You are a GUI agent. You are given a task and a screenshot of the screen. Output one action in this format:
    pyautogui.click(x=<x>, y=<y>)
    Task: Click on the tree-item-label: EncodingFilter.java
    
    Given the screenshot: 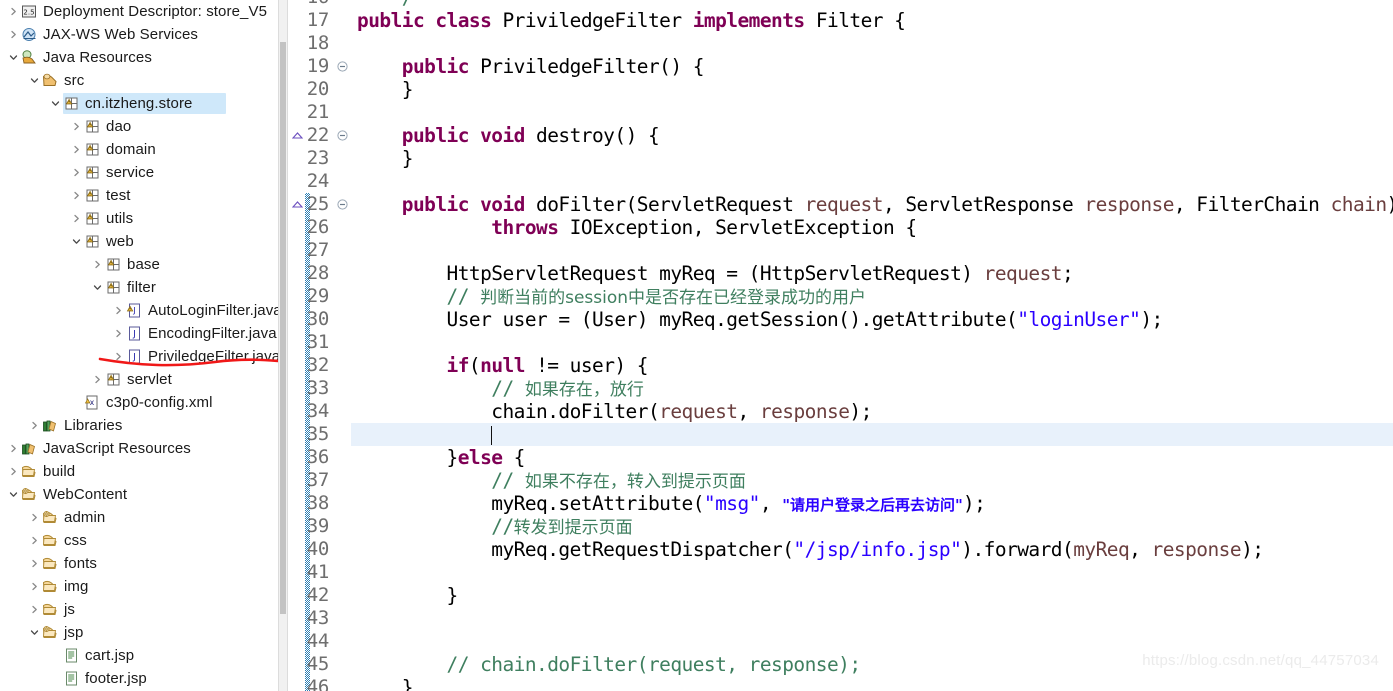 What is the action you would take?
    pyautogui.click(x=212, y=333)
    